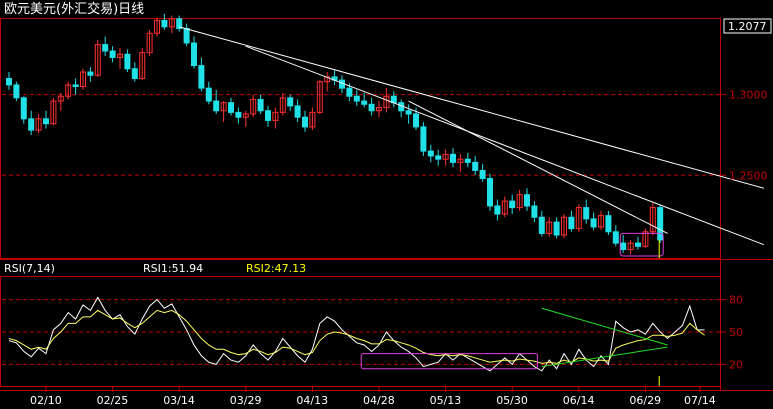  Describe the element at coordinates (538, 167) in the screenshot. I see `price-trendline` at that location.